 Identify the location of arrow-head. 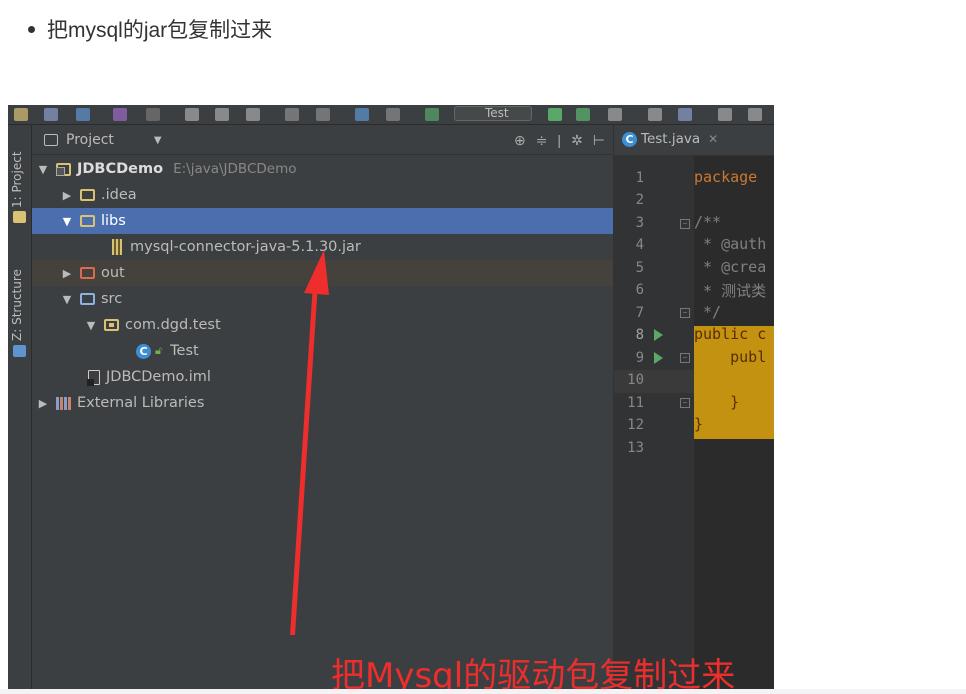
(316, 272).